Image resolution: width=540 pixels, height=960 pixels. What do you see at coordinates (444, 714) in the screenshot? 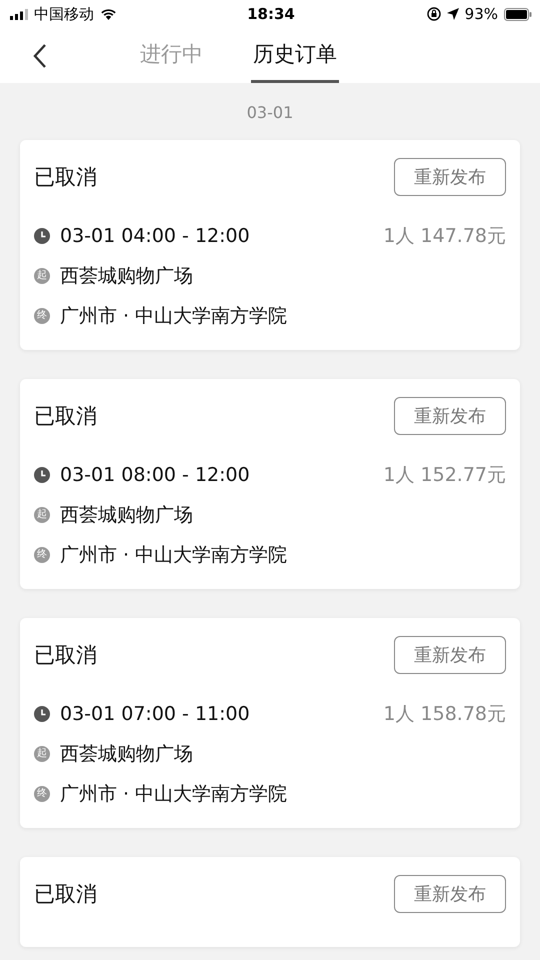
I see `order-price: 1人 158.78元` at bounding box center [444, 714].